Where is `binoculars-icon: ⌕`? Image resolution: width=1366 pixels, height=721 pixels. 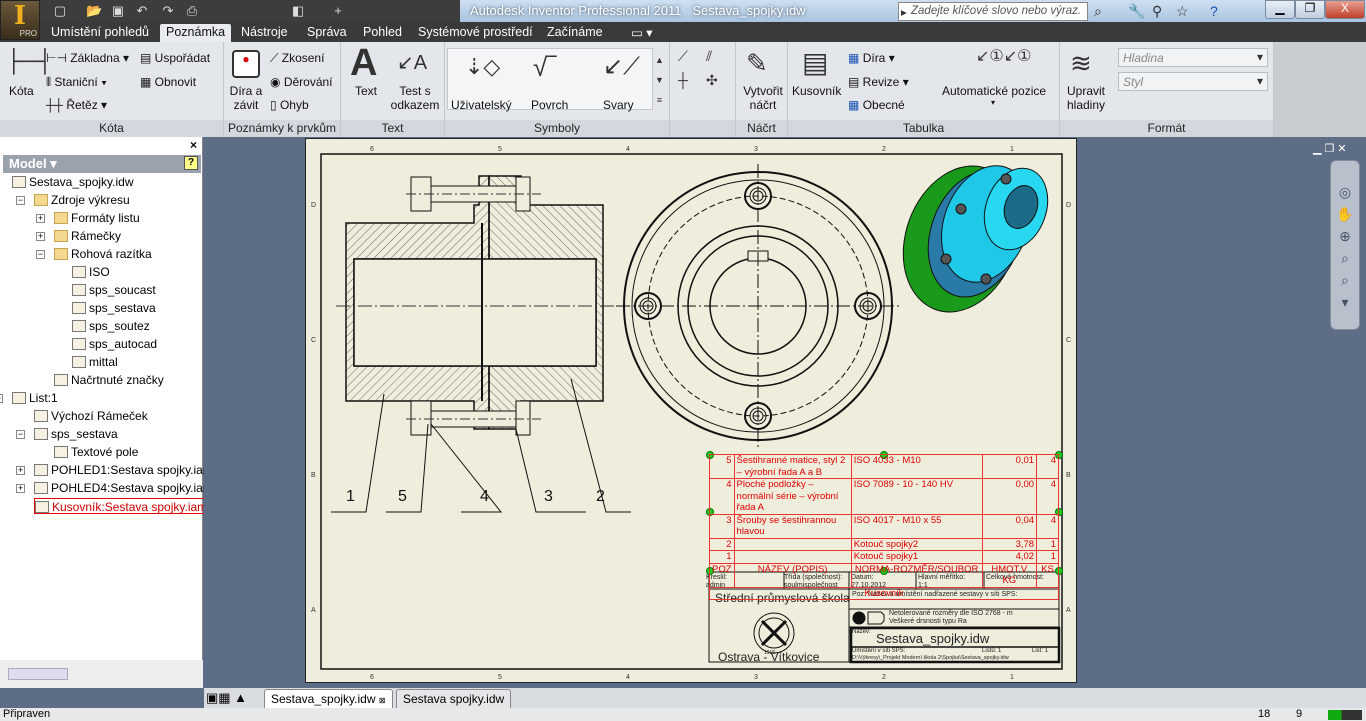 binoculars-icon: ⌕ is located at coordinates (1098, 11).